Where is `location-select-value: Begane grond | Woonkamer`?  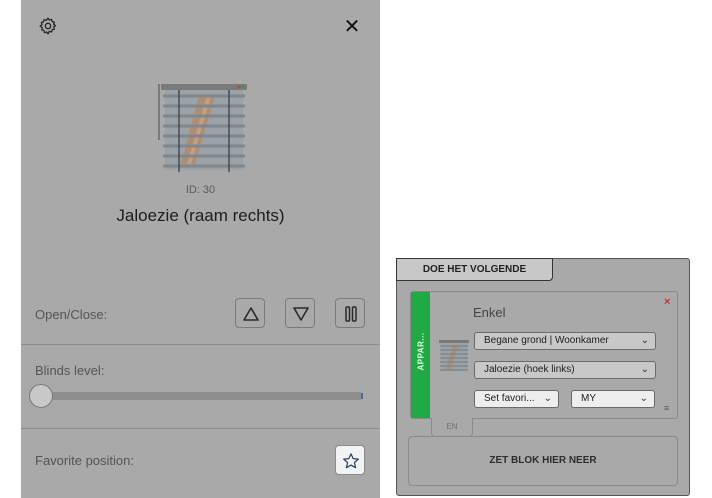
location-select-value: Begane grond | Woonkamer is located at coordinates (546, 340).